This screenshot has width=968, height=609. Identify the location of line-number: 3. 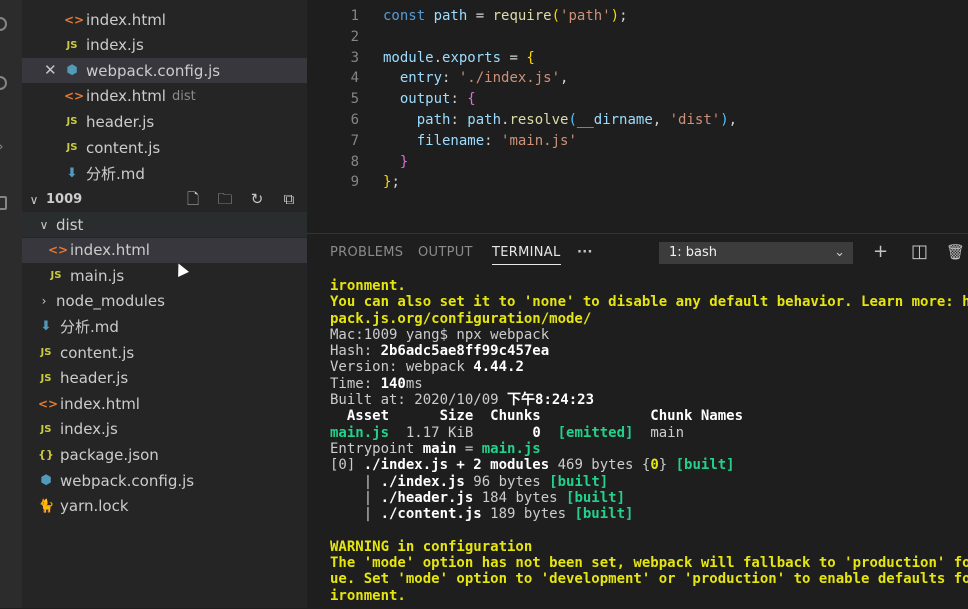
(354, 57).